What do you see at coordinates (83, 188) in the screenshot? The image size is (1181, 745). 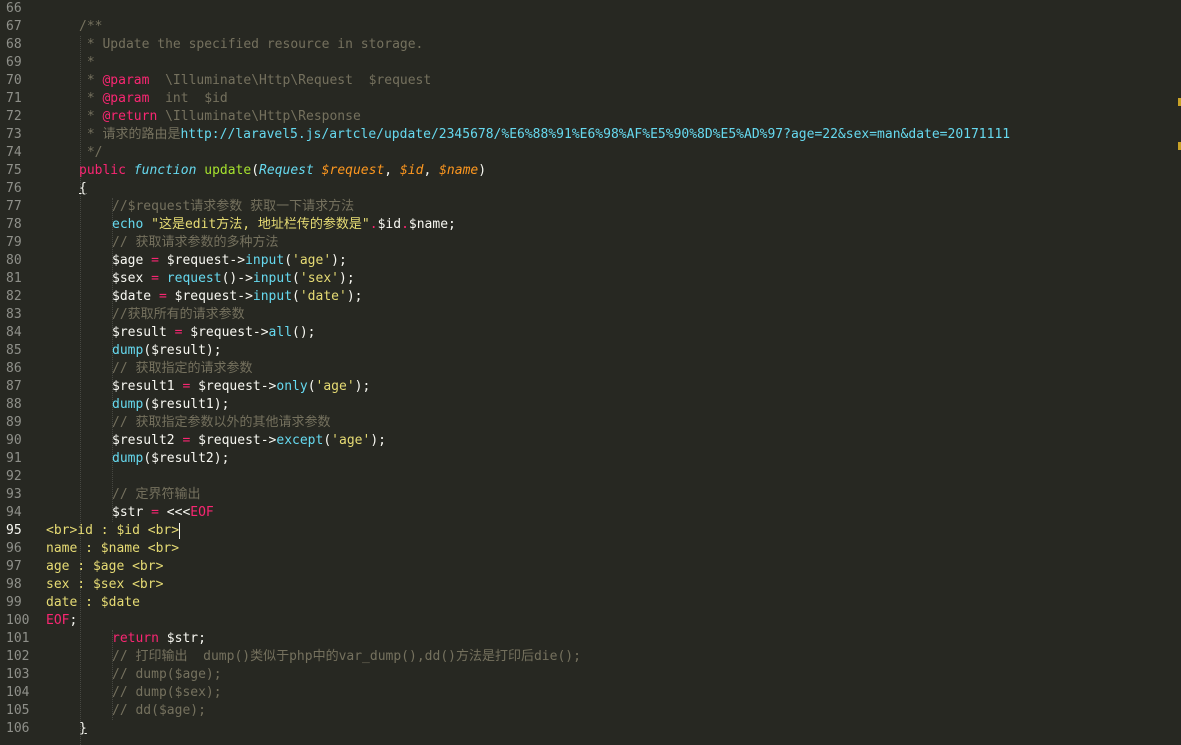 I see `open-brace: {` at bounding box center [83, 188].